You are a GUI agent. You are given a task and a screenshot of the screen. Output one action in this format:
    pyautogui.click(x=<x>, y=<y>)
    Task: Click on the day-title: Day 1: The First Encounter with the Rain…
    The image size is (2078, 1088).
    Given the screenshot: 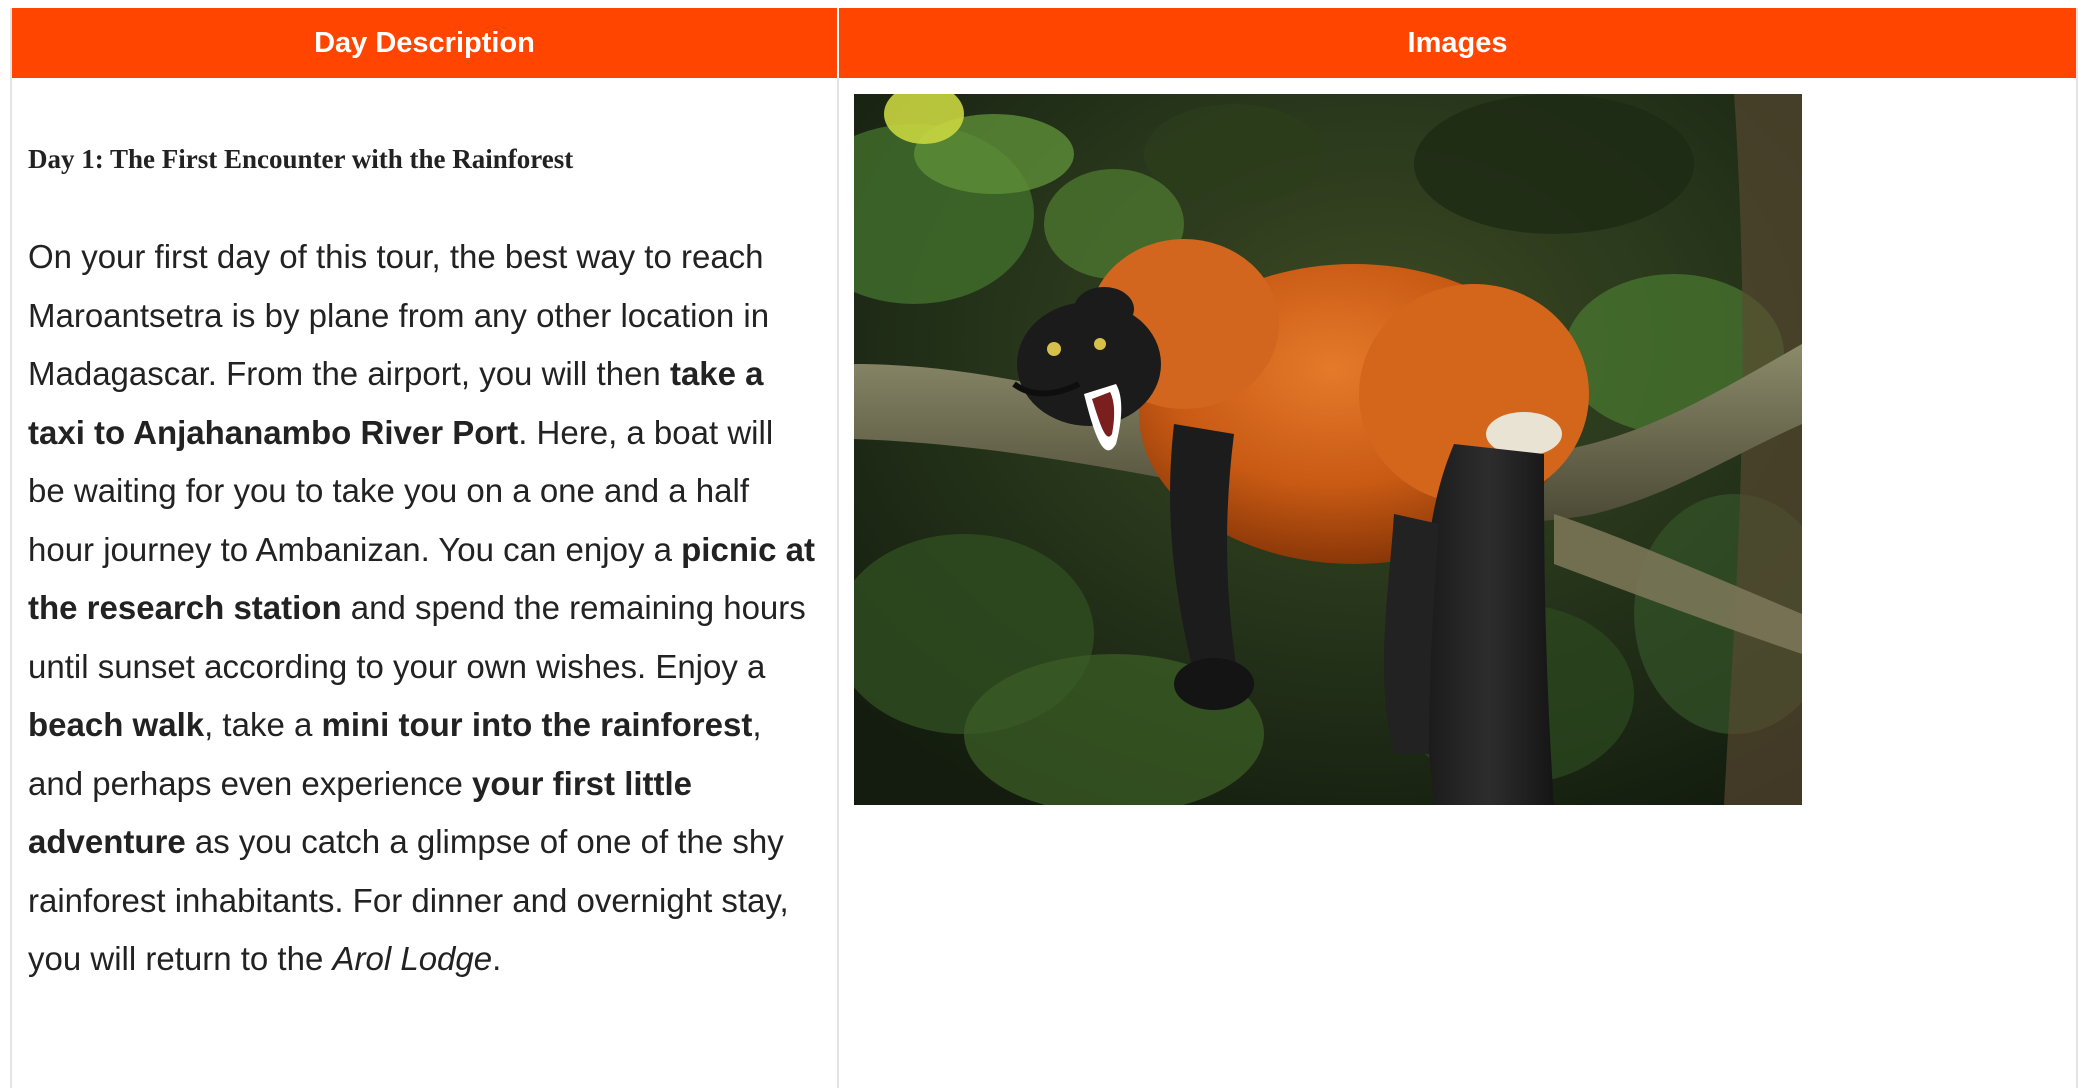 What is the action you would take?
    pyautogui.click(x=301, y=159)
    